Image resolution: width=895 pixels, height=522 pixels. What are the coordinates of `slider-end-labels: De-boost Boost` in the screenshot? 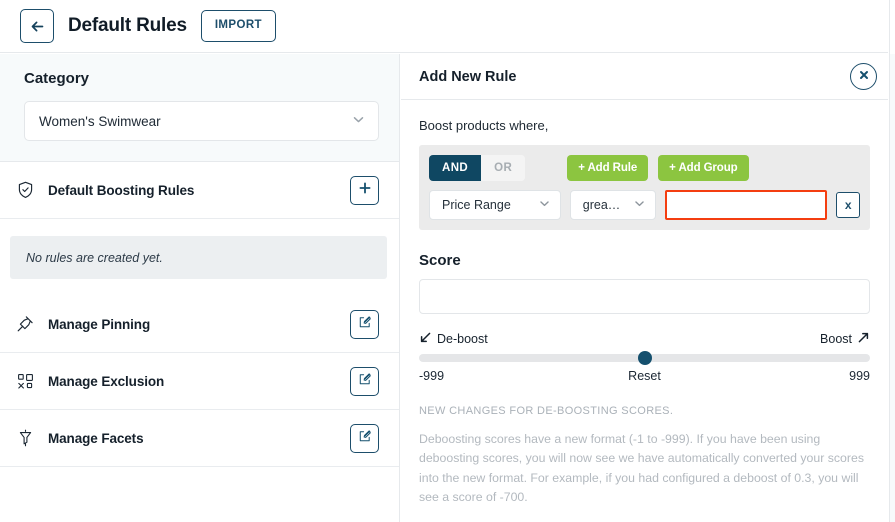 It's located at (644, 339).